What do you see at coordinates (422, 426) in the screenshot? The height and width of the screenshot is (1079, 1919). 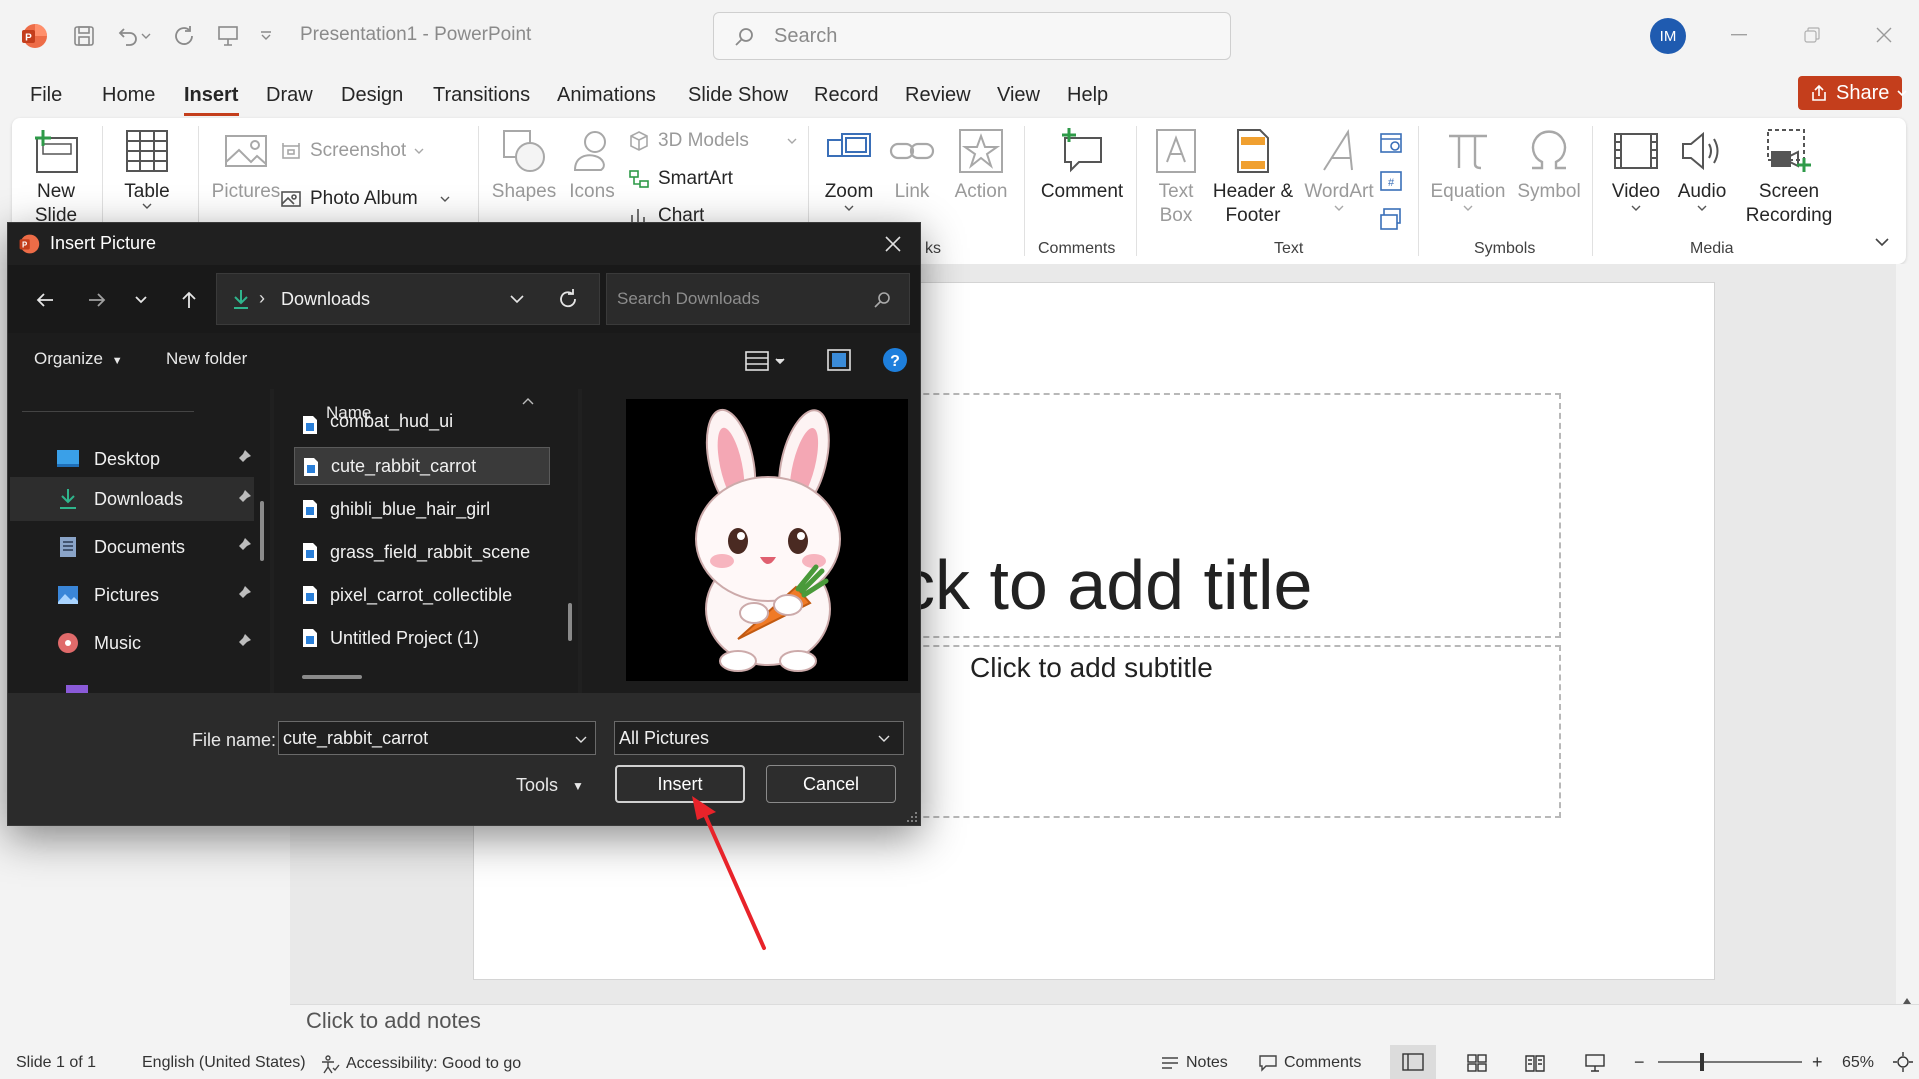 I see `list-item: combat_hud_ui` at bounding box center [422, 426].